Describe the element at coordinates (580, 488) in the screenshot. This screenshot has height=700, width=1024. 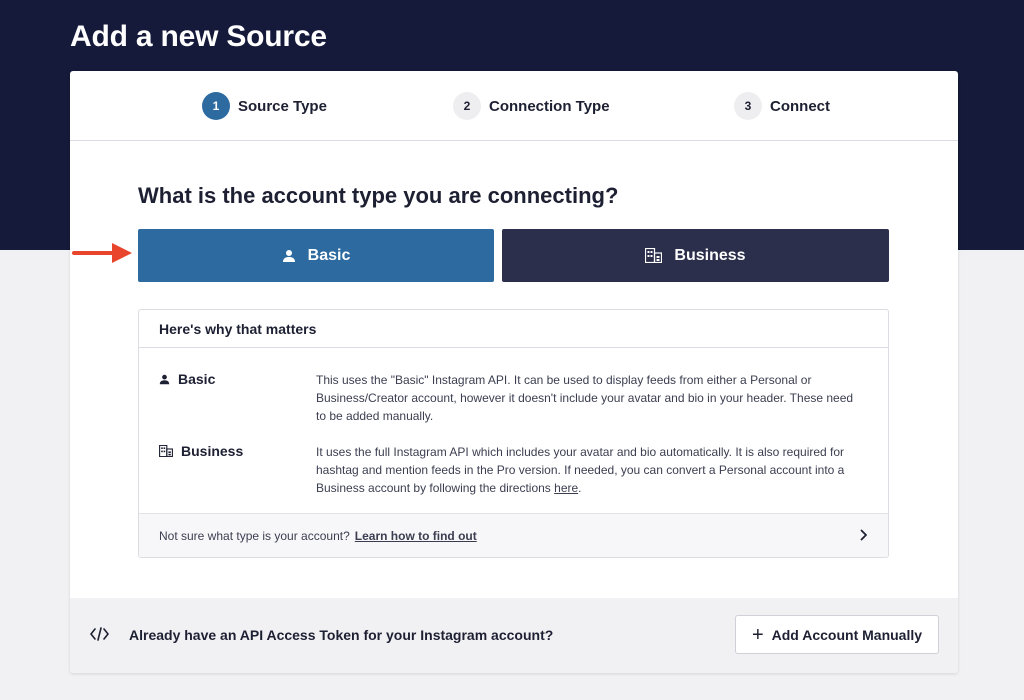
I see `info-business-suffix: .` at that location.